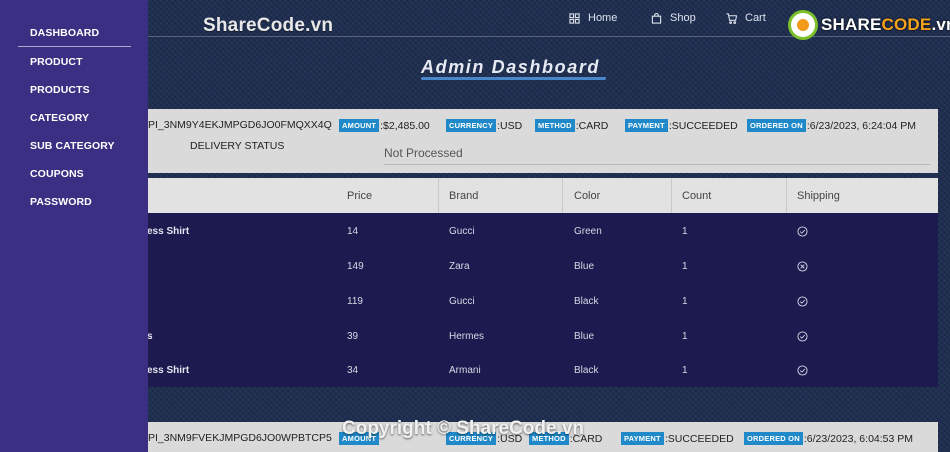 The width and height of the screenshot is (950, 452). I want to click on sidebar-item-password: PASSWORD, so click(61, 202).